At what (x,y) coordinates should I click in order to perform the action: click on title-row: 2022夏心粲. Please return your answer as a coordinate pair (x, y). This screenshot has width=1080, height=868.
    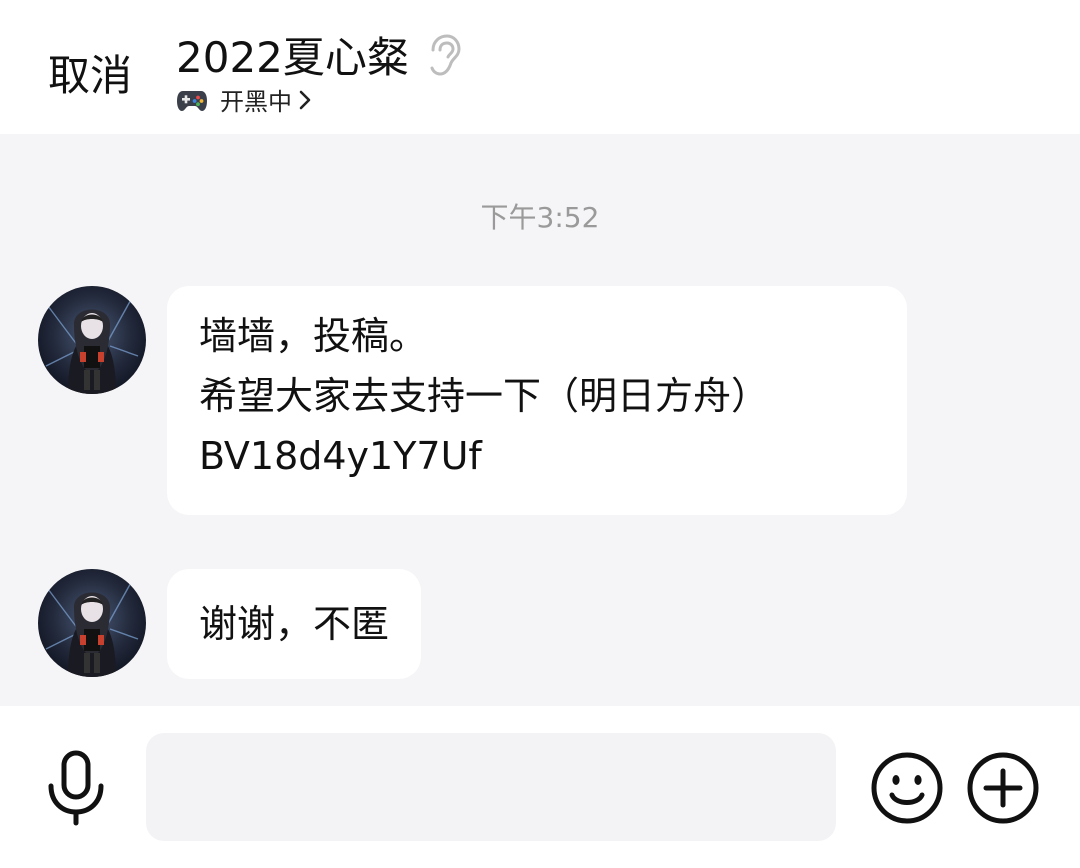
    Looking at the image, I should click on (318, 54).